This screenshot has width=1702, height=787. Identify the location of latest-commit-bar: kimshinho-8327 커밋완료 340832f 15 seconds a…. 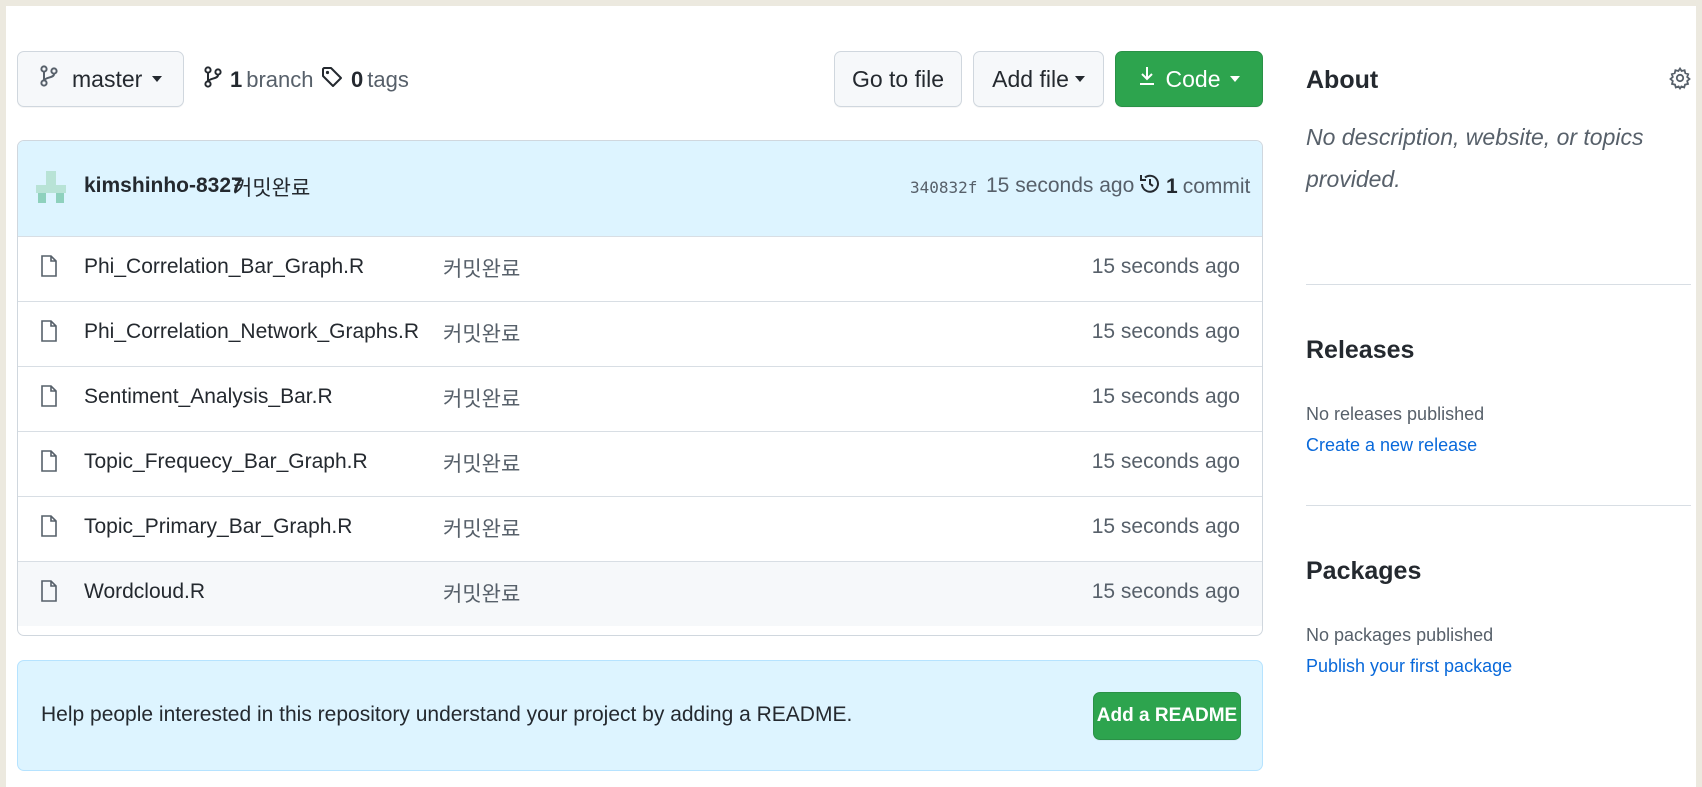
(640, 189).